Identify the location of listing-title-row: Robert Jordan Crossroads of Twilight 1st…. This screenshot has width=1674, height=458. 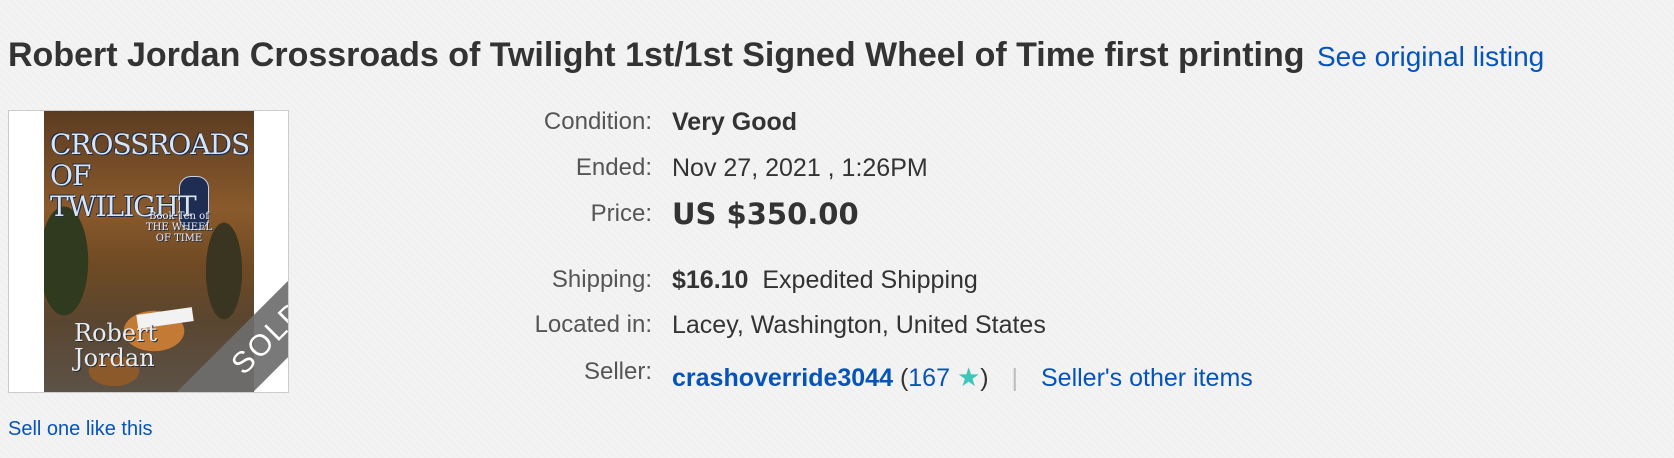
(838, 55).